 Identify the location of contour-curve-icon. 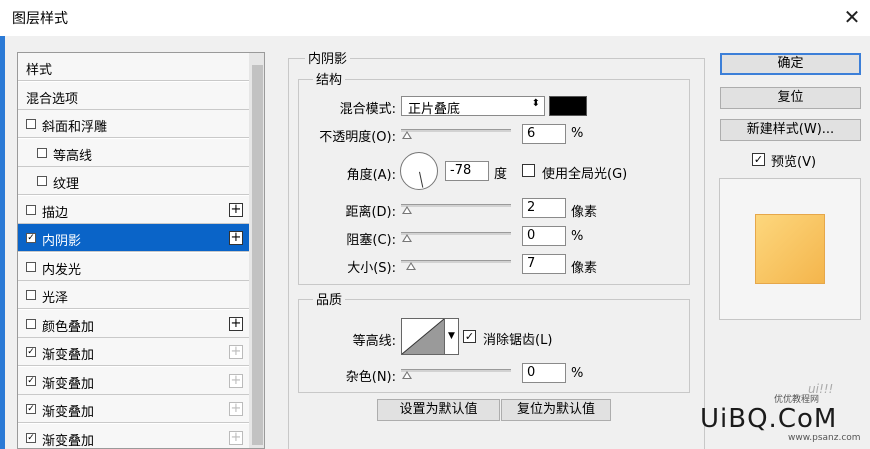
(423, 336).